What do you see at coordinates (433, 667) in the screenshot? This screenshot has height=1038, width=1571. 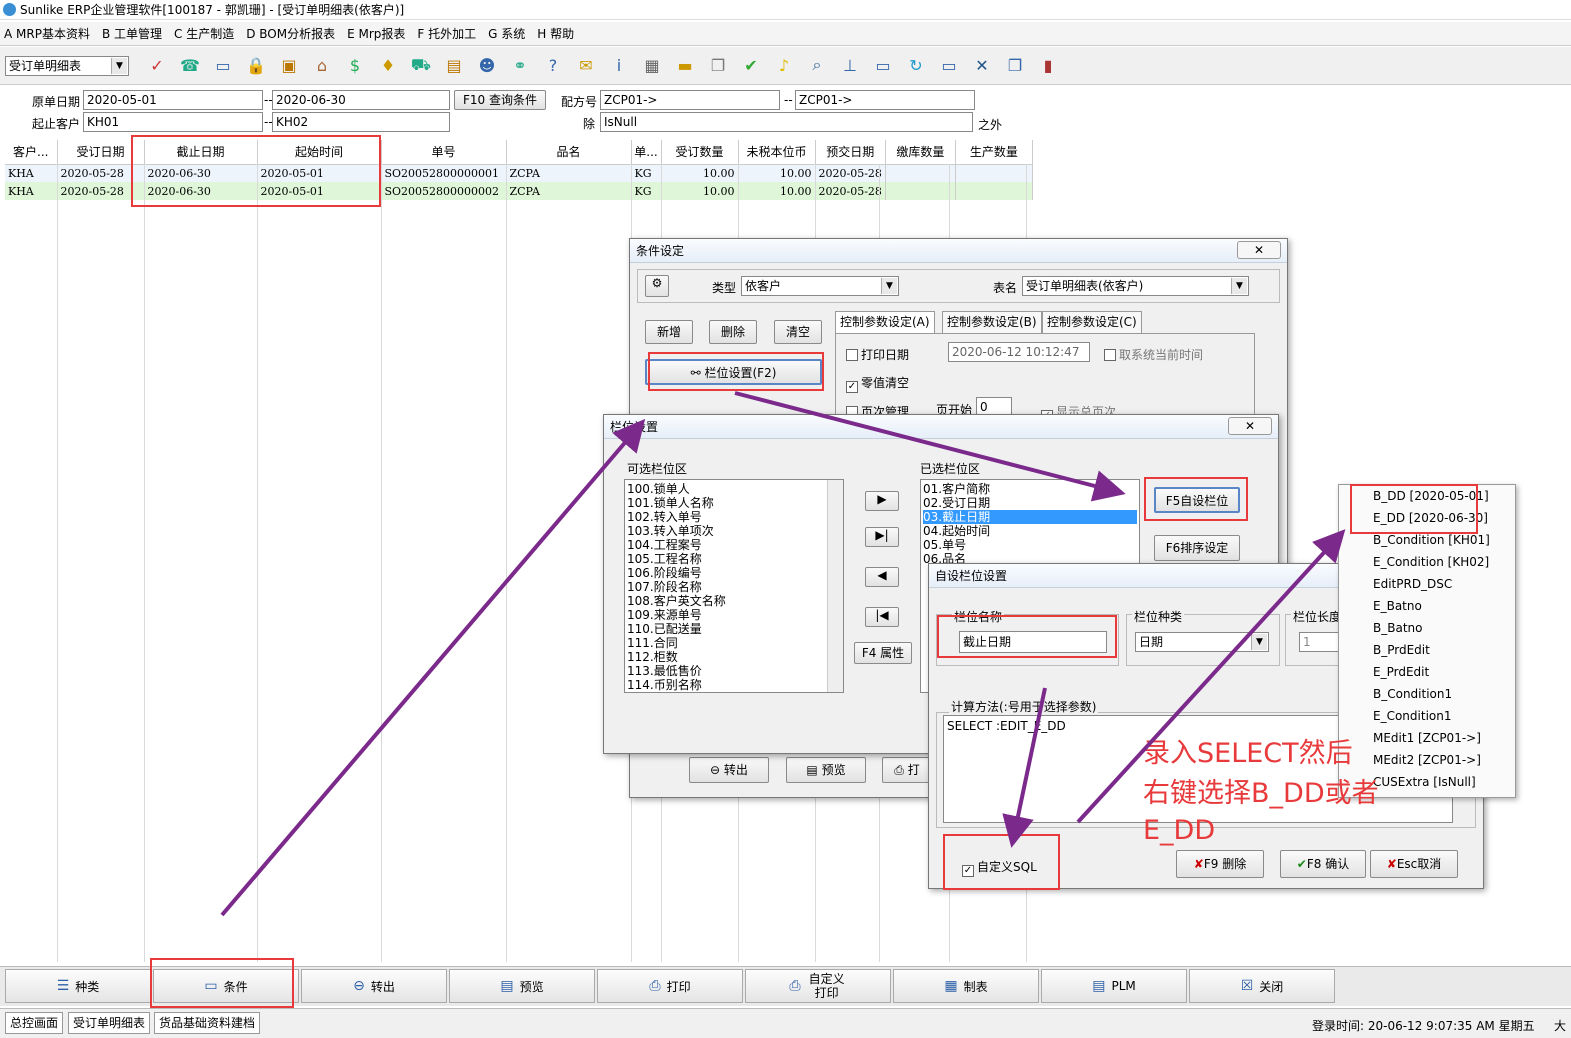 I see `arrow-to-field-setting` at bounding box center [433, 667].